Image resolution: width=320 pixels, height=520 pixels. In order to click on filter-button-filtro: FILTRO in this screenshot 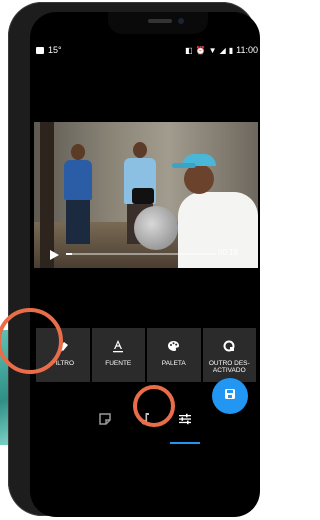, I will do `click(63, 355)`.